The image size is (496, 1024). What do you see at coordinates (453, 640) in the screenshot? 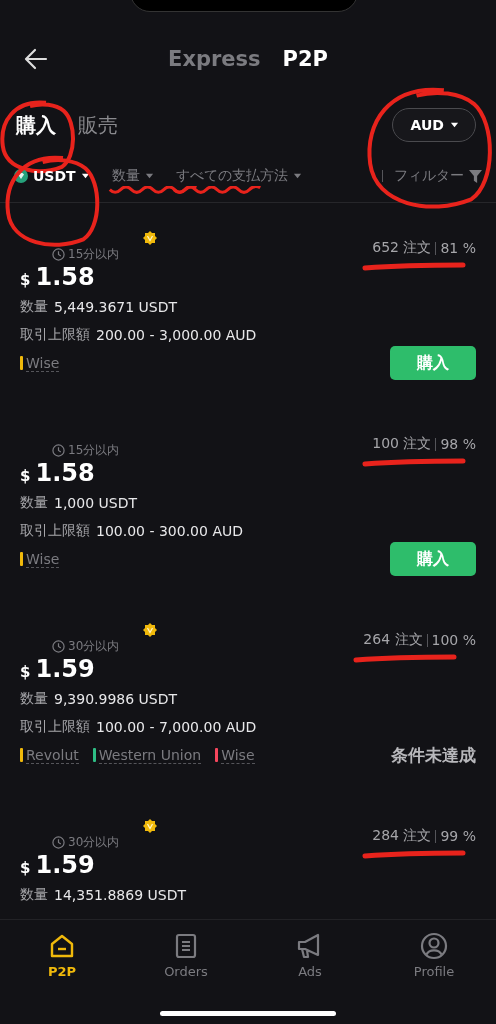
I see `completion-rate: 100 %` at bounding box center [453, 640].